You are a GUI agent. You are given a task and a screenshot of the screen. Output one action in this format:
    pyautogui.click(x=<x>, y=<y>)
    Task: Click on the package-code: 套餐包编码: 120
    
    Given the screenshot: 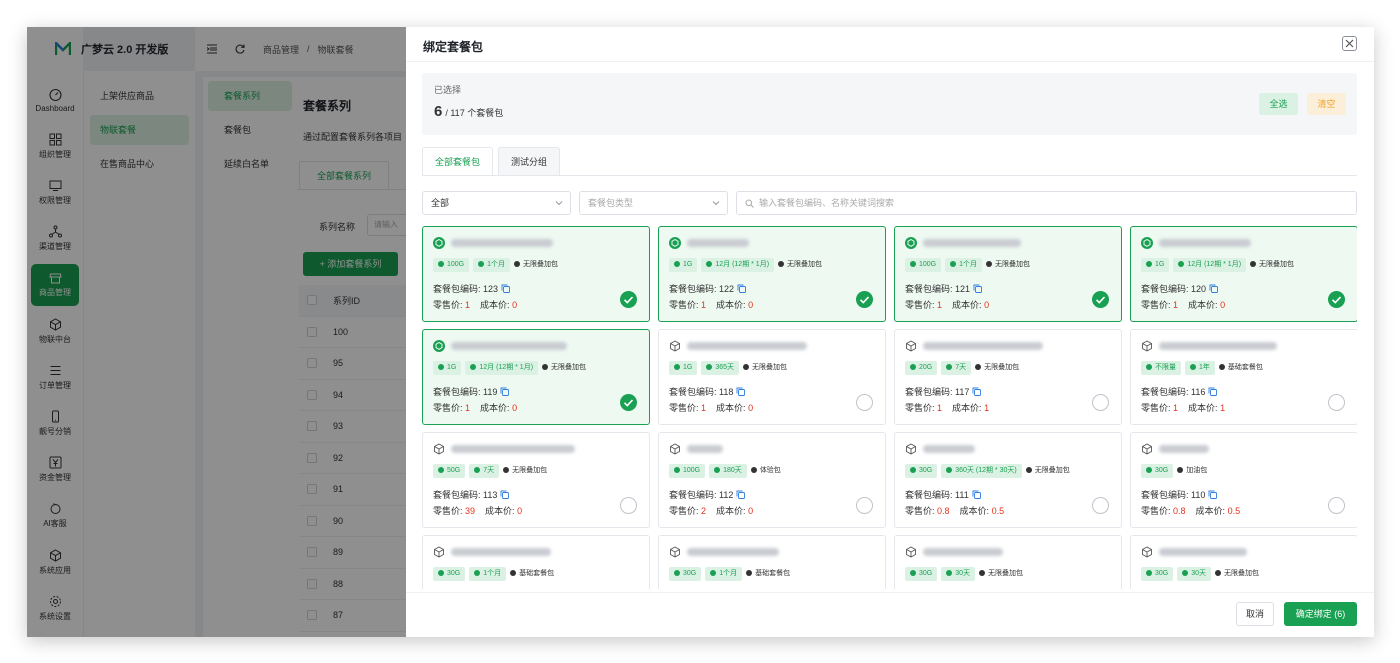 What is the action you would take?
    pyautogui.click(x=1180, y=288)
    